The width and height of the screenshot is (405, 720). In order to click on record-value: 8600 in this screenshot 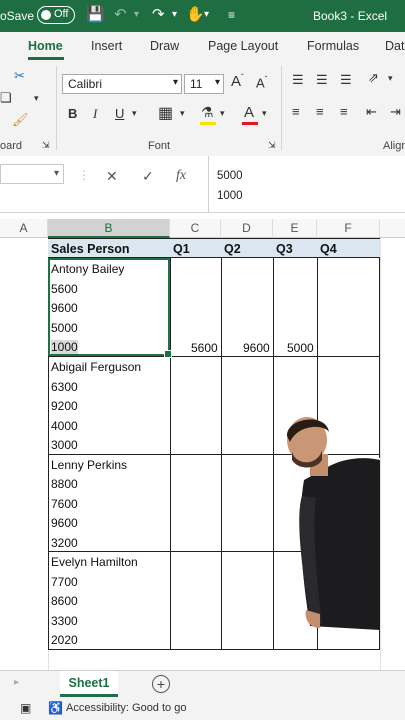, I will do `click(64, 601)`.